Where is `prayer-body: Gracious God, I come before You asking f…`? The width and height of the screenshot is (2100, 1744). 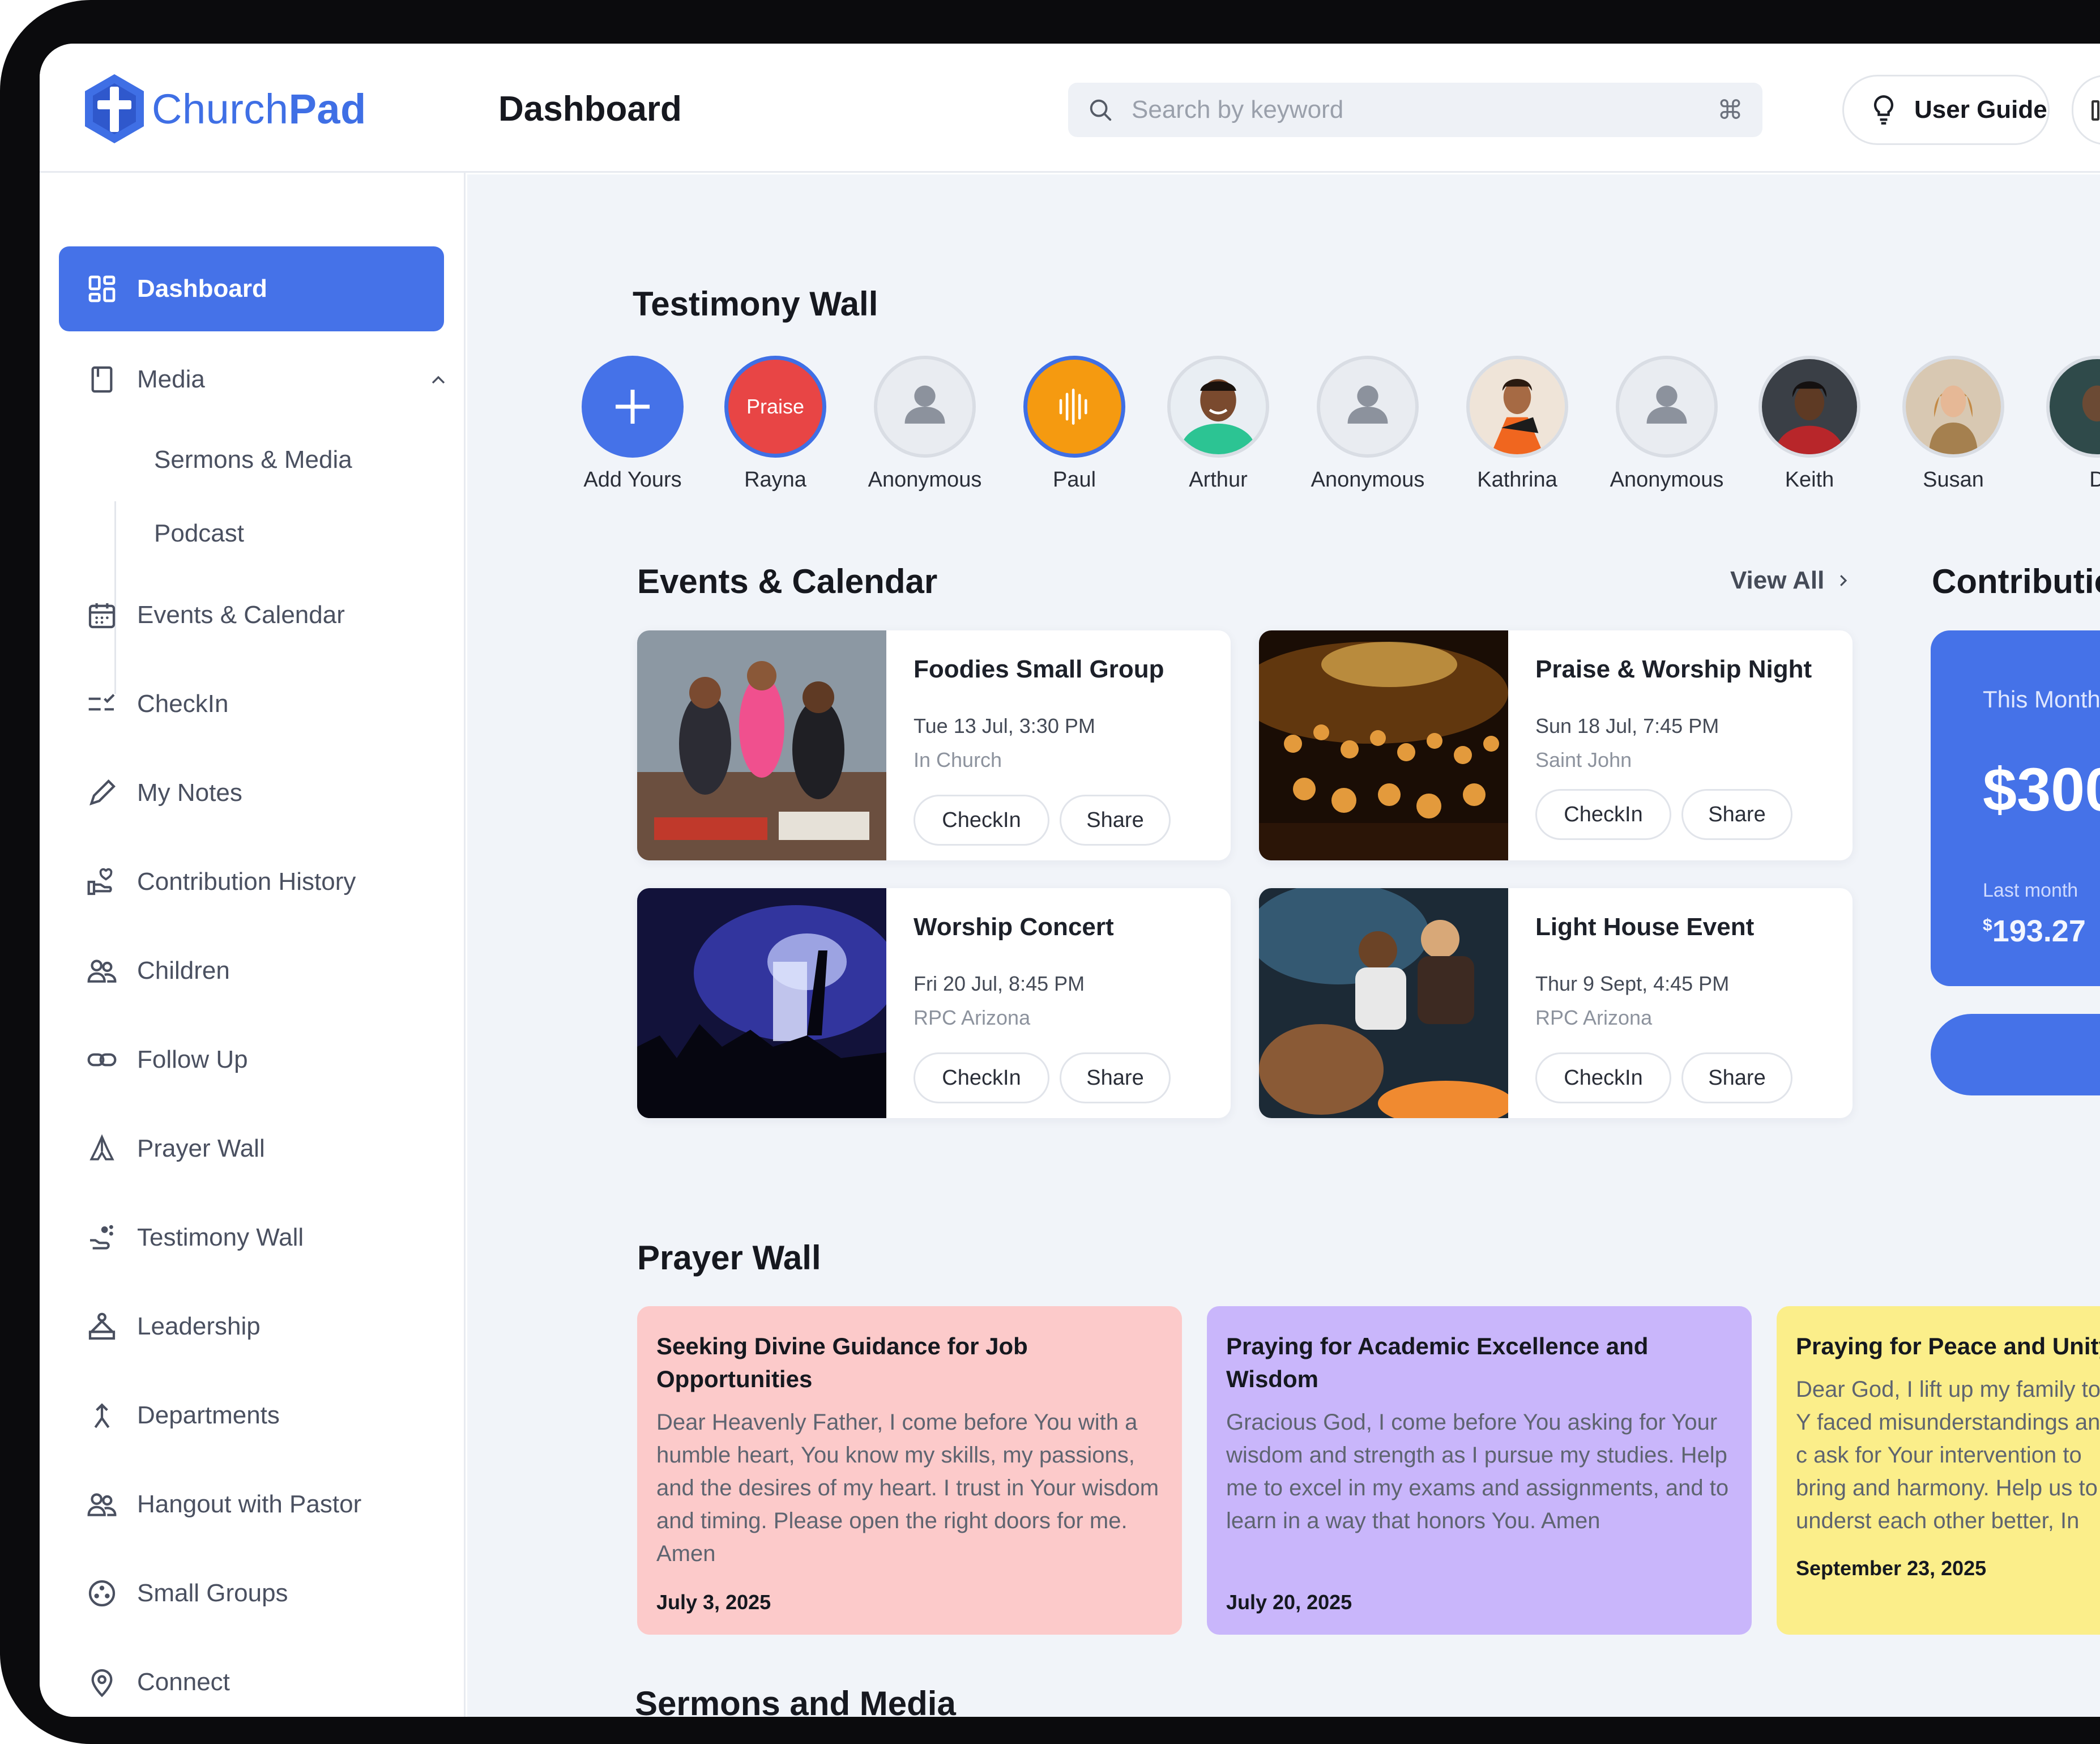
prayer-body: Gracious God, I come before You asking f… is located at coordinates (1478, 1471).